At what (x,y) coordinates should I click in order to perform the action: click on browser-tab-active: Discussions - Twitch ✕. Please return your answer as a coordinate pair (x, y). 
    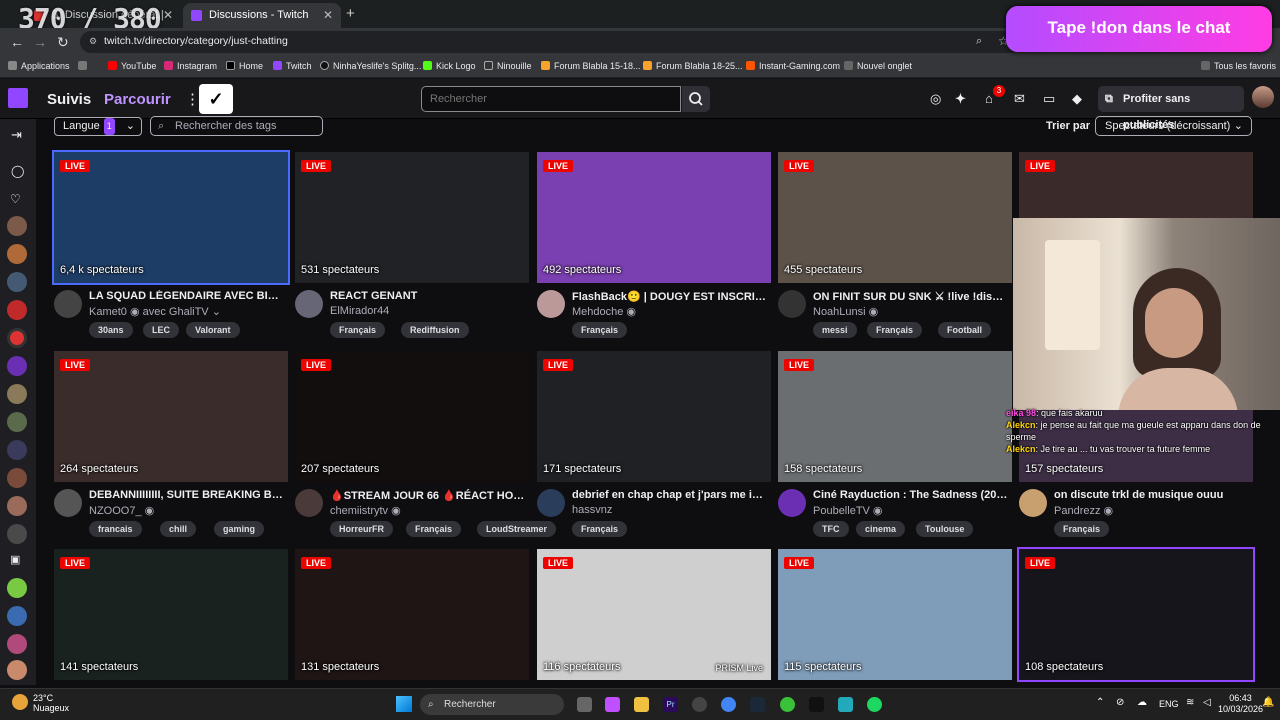
    Looking at the image, I should click on (262, 15).